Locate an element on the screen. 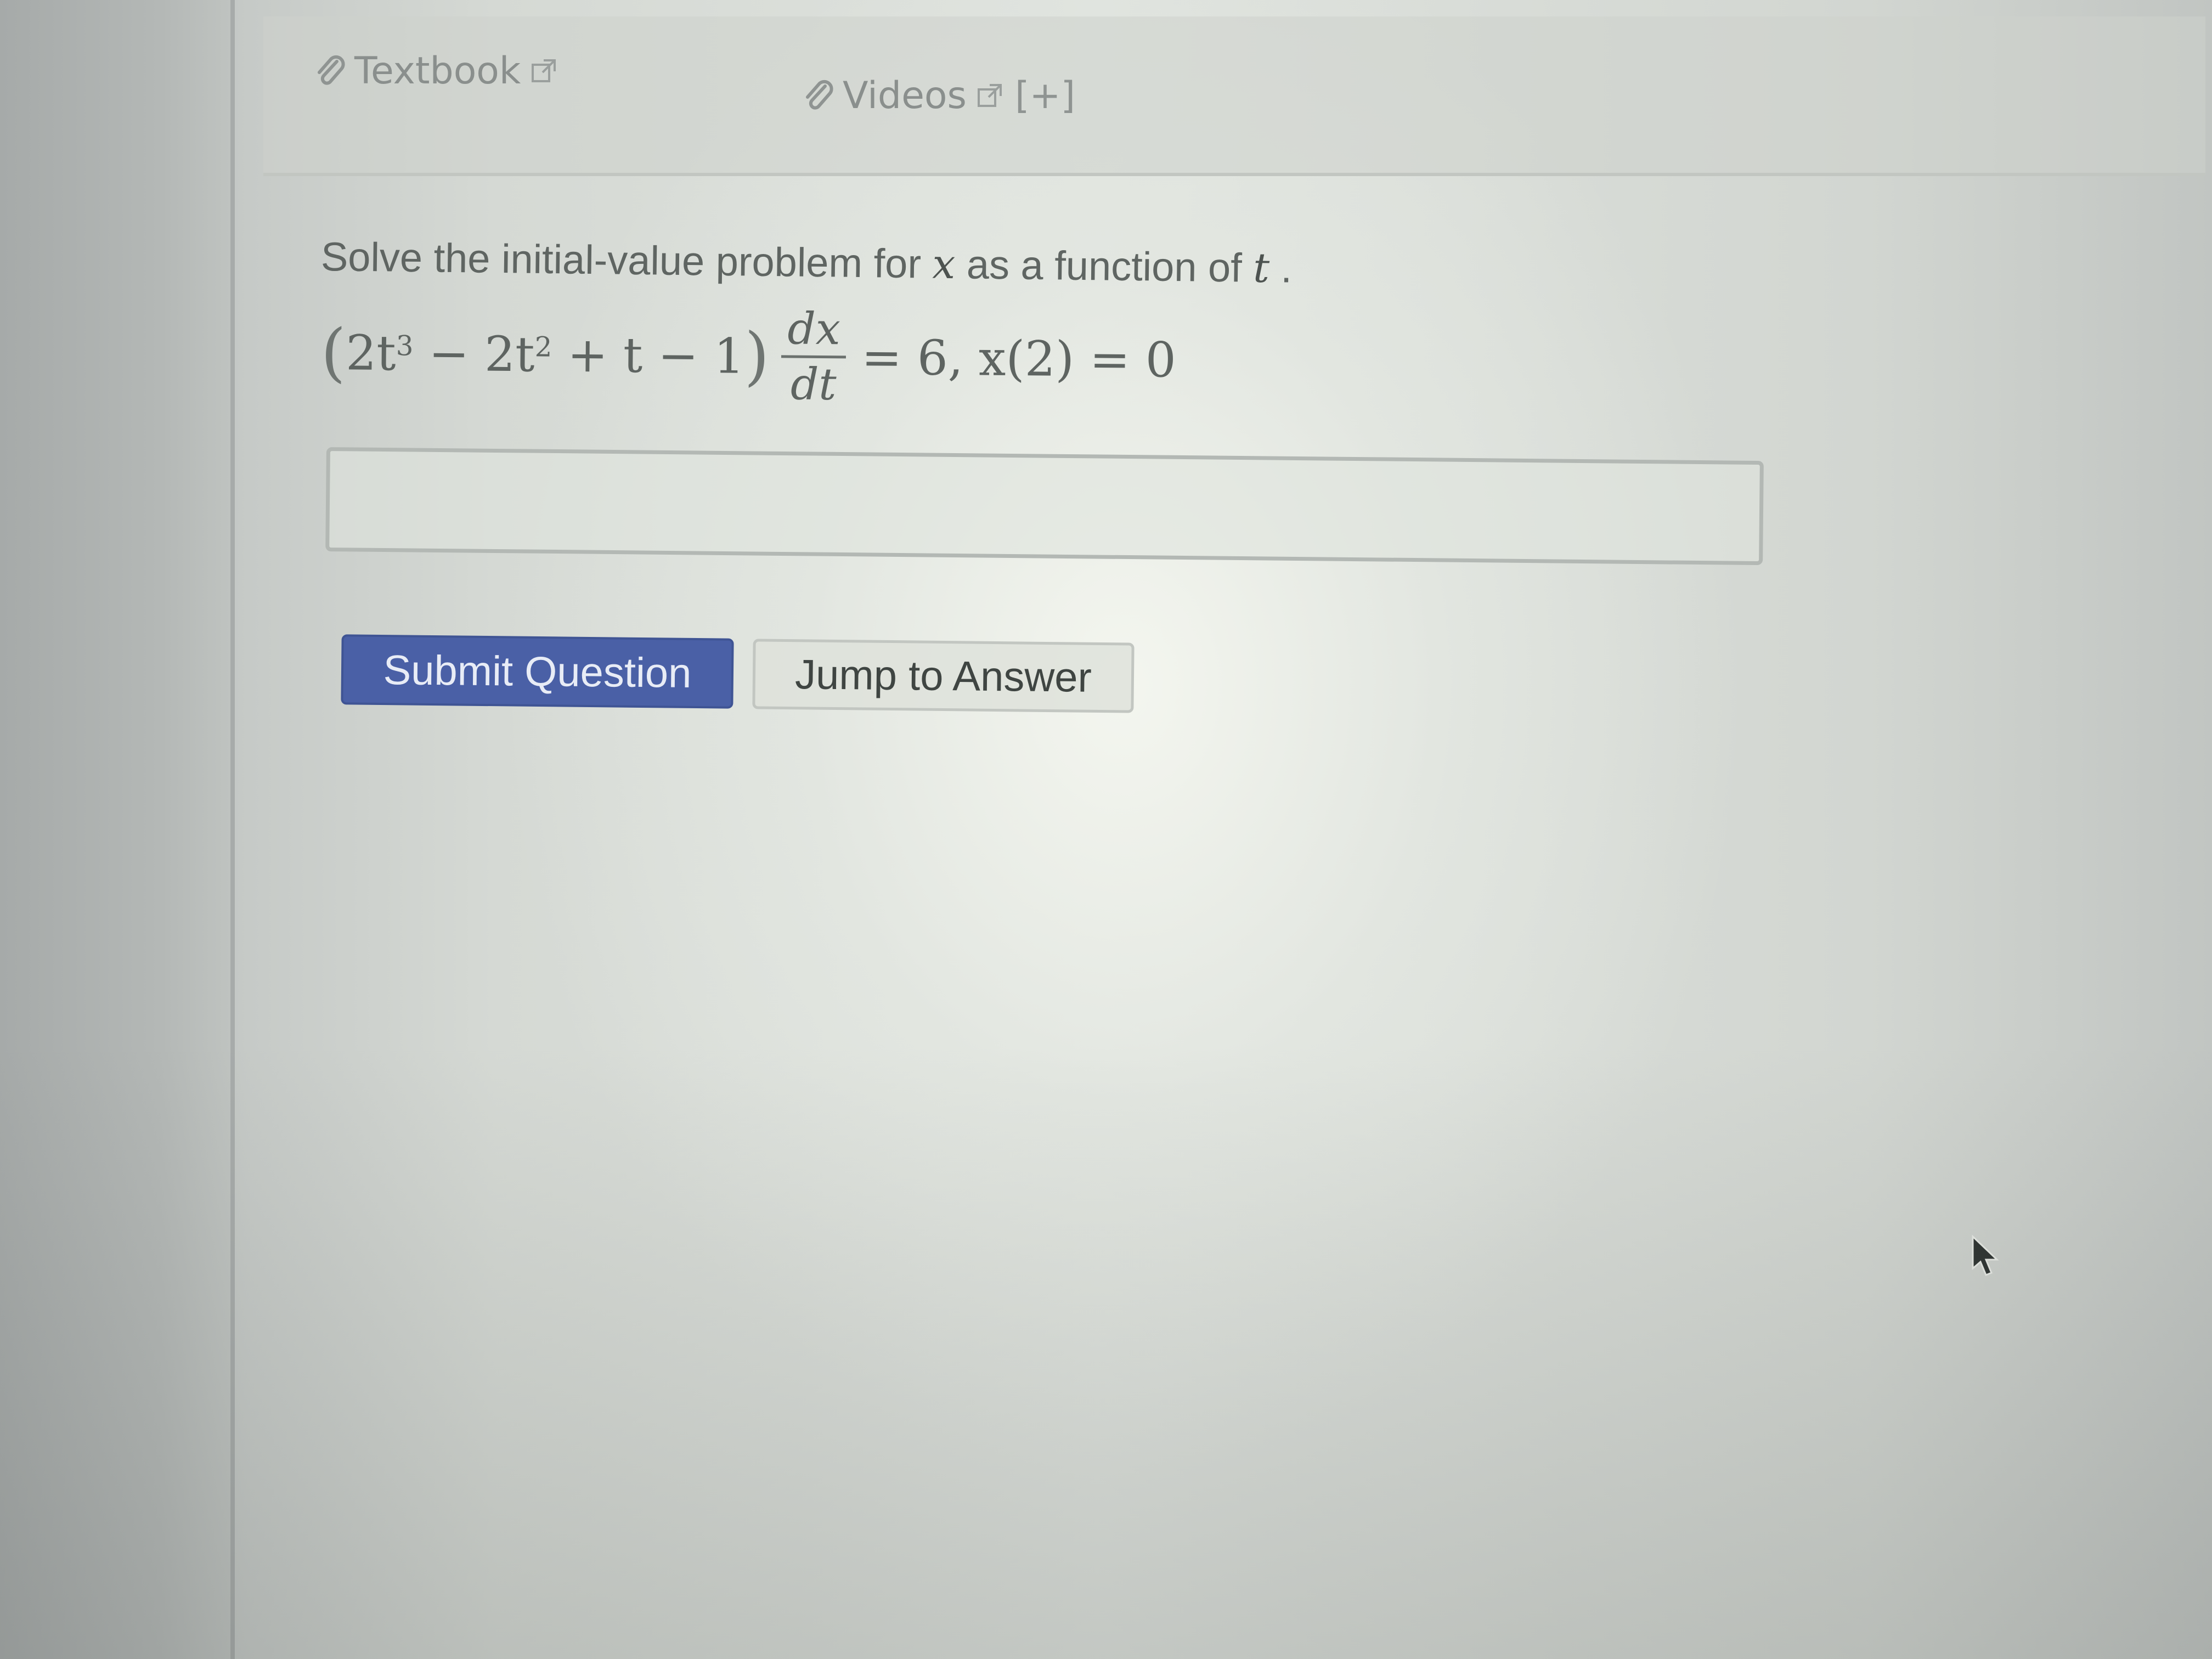 The image size is (2212, 1659). jump-to-answer-button: Jump to Answer is located at coordinates (943, 676).